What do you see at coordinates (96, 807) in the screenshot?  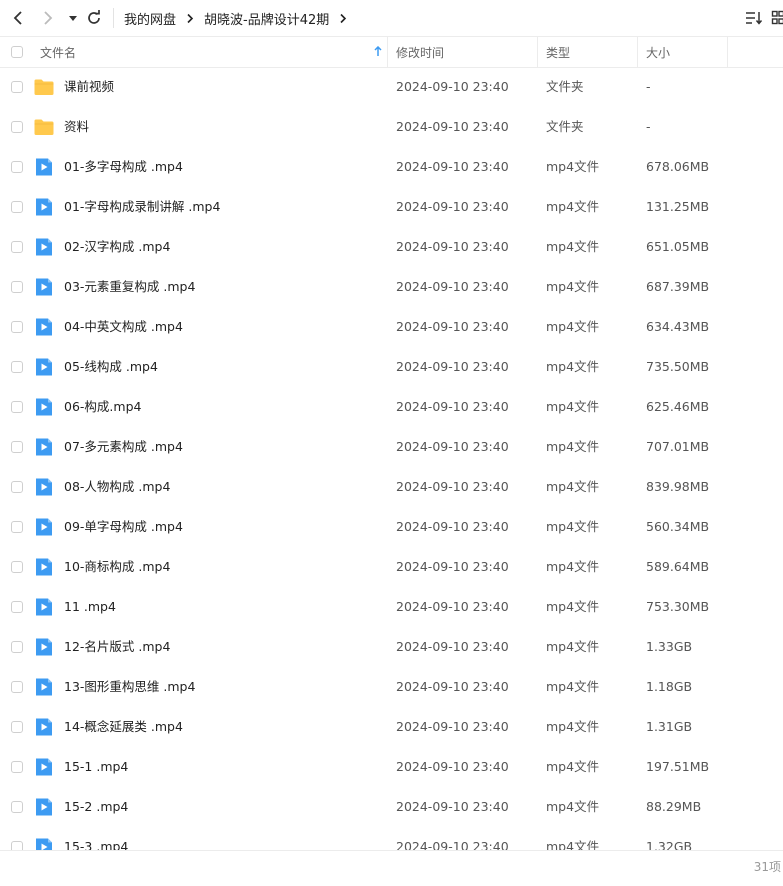 I see `file-name: 15-2 .mp4` at bounding box center [96, 807].